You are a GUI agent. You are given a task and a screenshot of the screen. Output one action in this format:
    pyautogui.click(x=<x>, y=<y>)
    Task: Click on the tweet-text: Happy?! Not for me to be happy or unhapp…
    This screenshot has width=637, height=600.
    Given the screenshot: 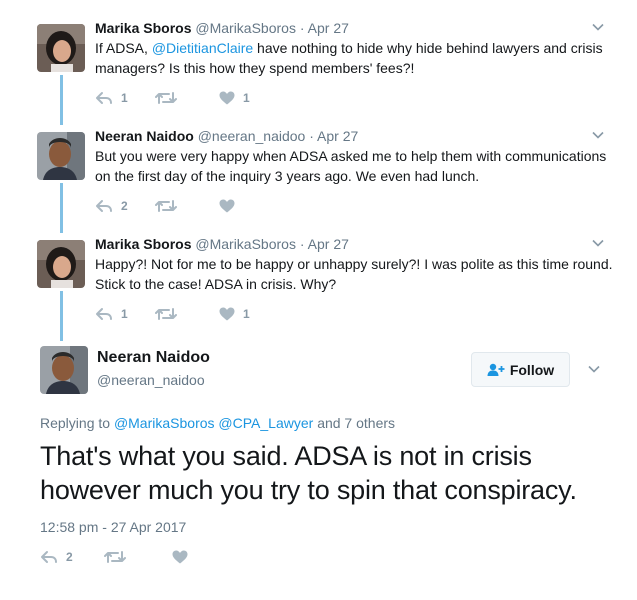 What is the action you would take?
    pyautogui.click(x=354, y=274)
    